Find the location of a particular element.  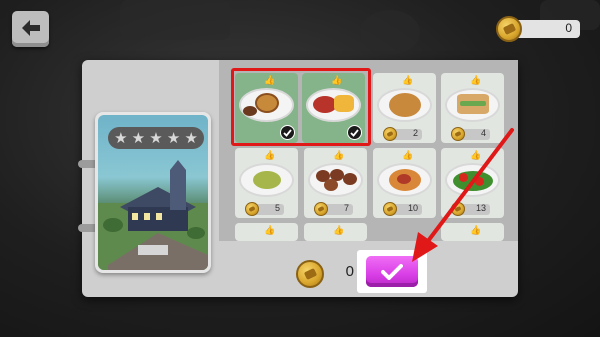

recipe-tile-pasta: 👍 10 is located at coordinates (404, 183).